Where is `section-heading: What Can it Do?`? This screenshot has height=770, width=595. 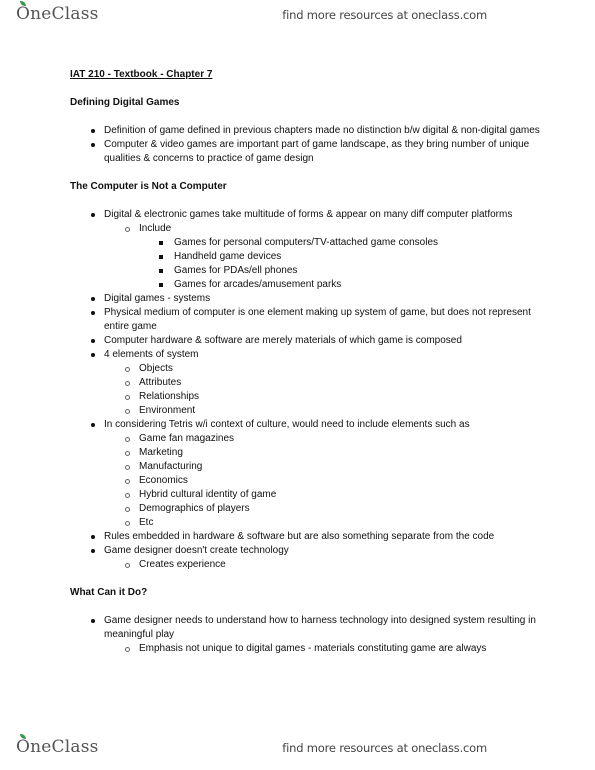 section-heading: What Can it Do? is located at coordinates (109, 592).